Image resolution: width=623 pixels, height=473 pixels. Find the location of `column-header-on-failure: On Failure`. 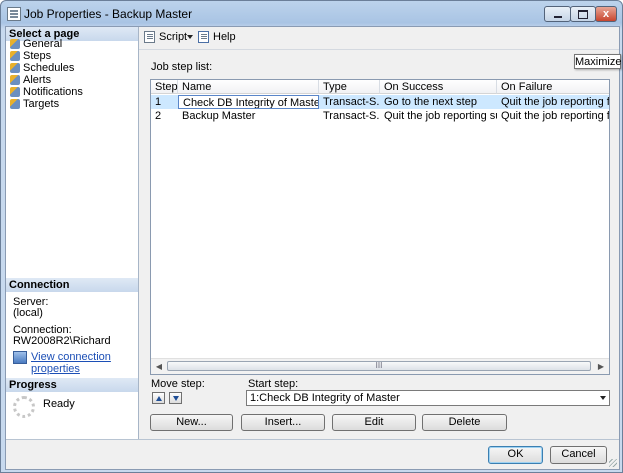

column-header-on-failure: On Failure is located at coordinates (553, 87).